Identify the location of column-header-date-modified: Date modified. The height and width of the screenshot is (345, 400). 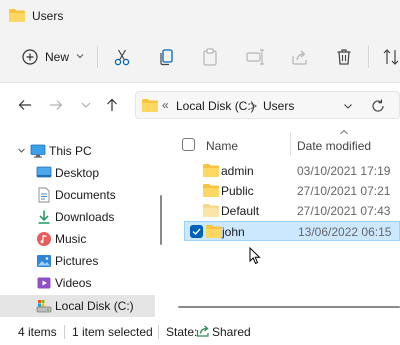
(334, 146).